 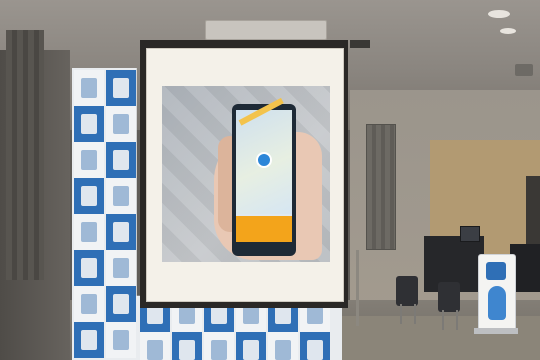 What do you see at coordinates (470, 234) in the screenshot?
I see `monitor` at bounding box center [470, 234].